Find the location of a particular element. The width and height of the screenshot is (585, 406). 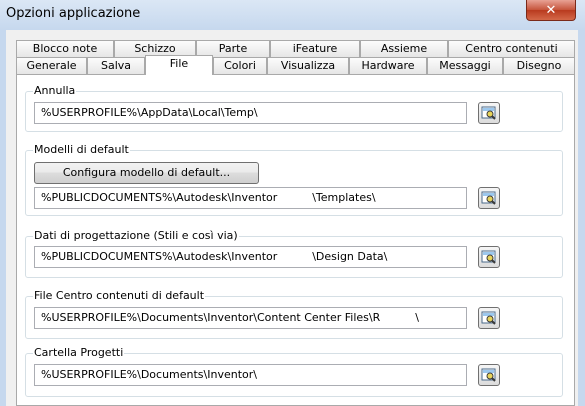

tab-salva: Salva is located at coordinates (116, 65).